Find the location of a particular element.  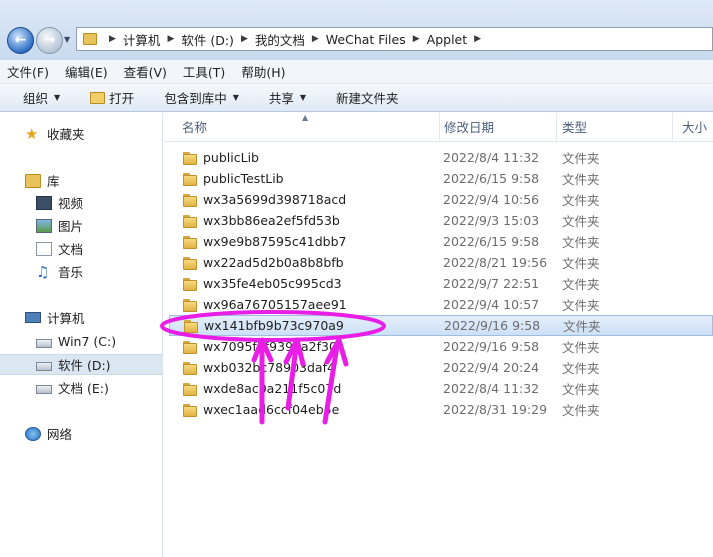

menu-help: 帮助(H) is located at coordinates (263, 71).